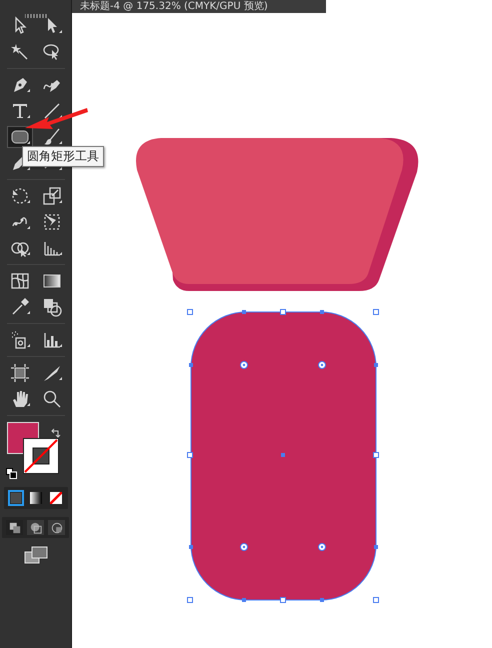 Image resolution: width=492 pixels, height=648 pixels. What do you see at coordinates (32, 448) in the screenshot?
I see `fill-stroke-swatch-drawing` at bounding box center [32, 448].